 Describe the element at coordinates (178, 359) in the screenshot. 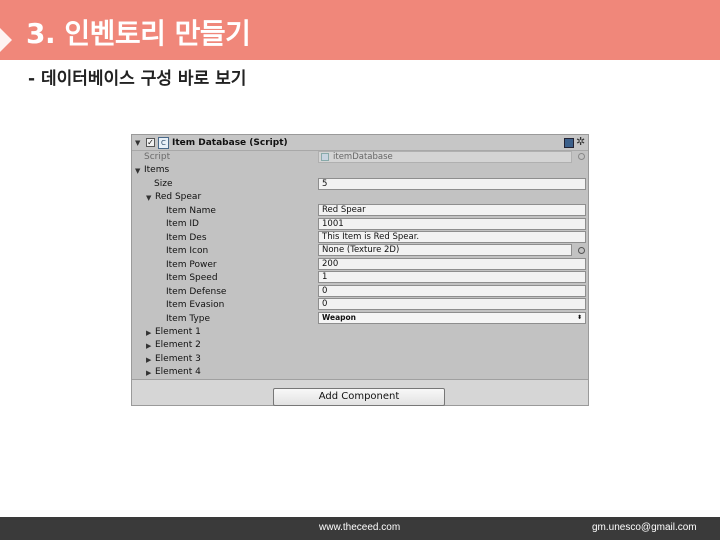

I see `element3-label: Element 3` at that location.